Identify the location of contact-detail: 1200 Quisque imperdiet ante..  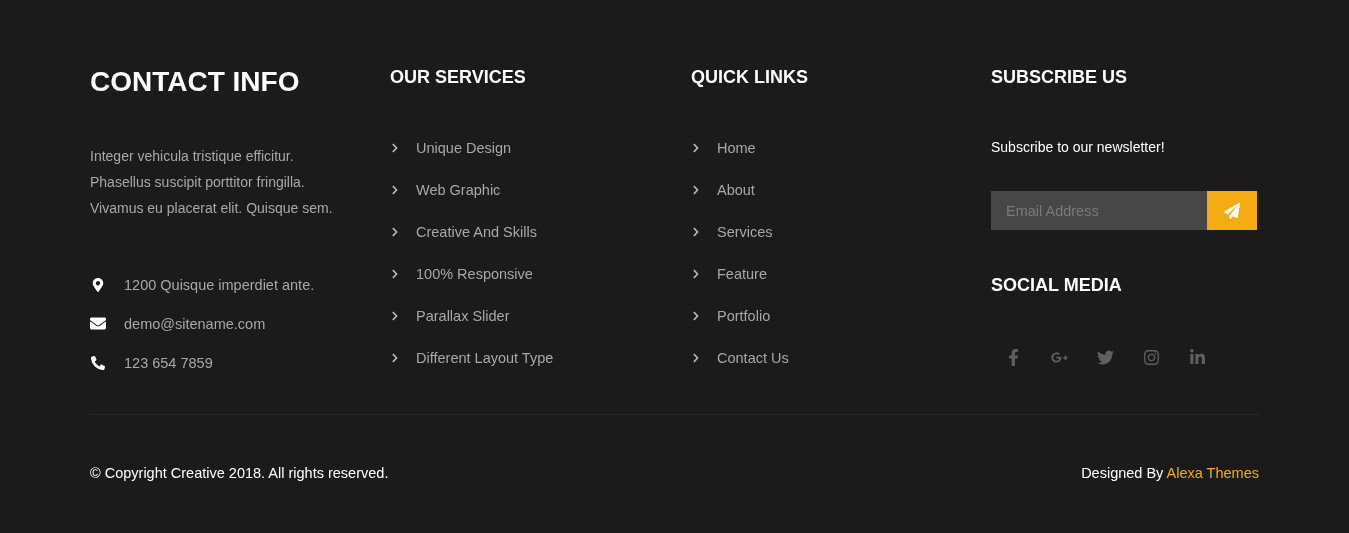
(219, 284).